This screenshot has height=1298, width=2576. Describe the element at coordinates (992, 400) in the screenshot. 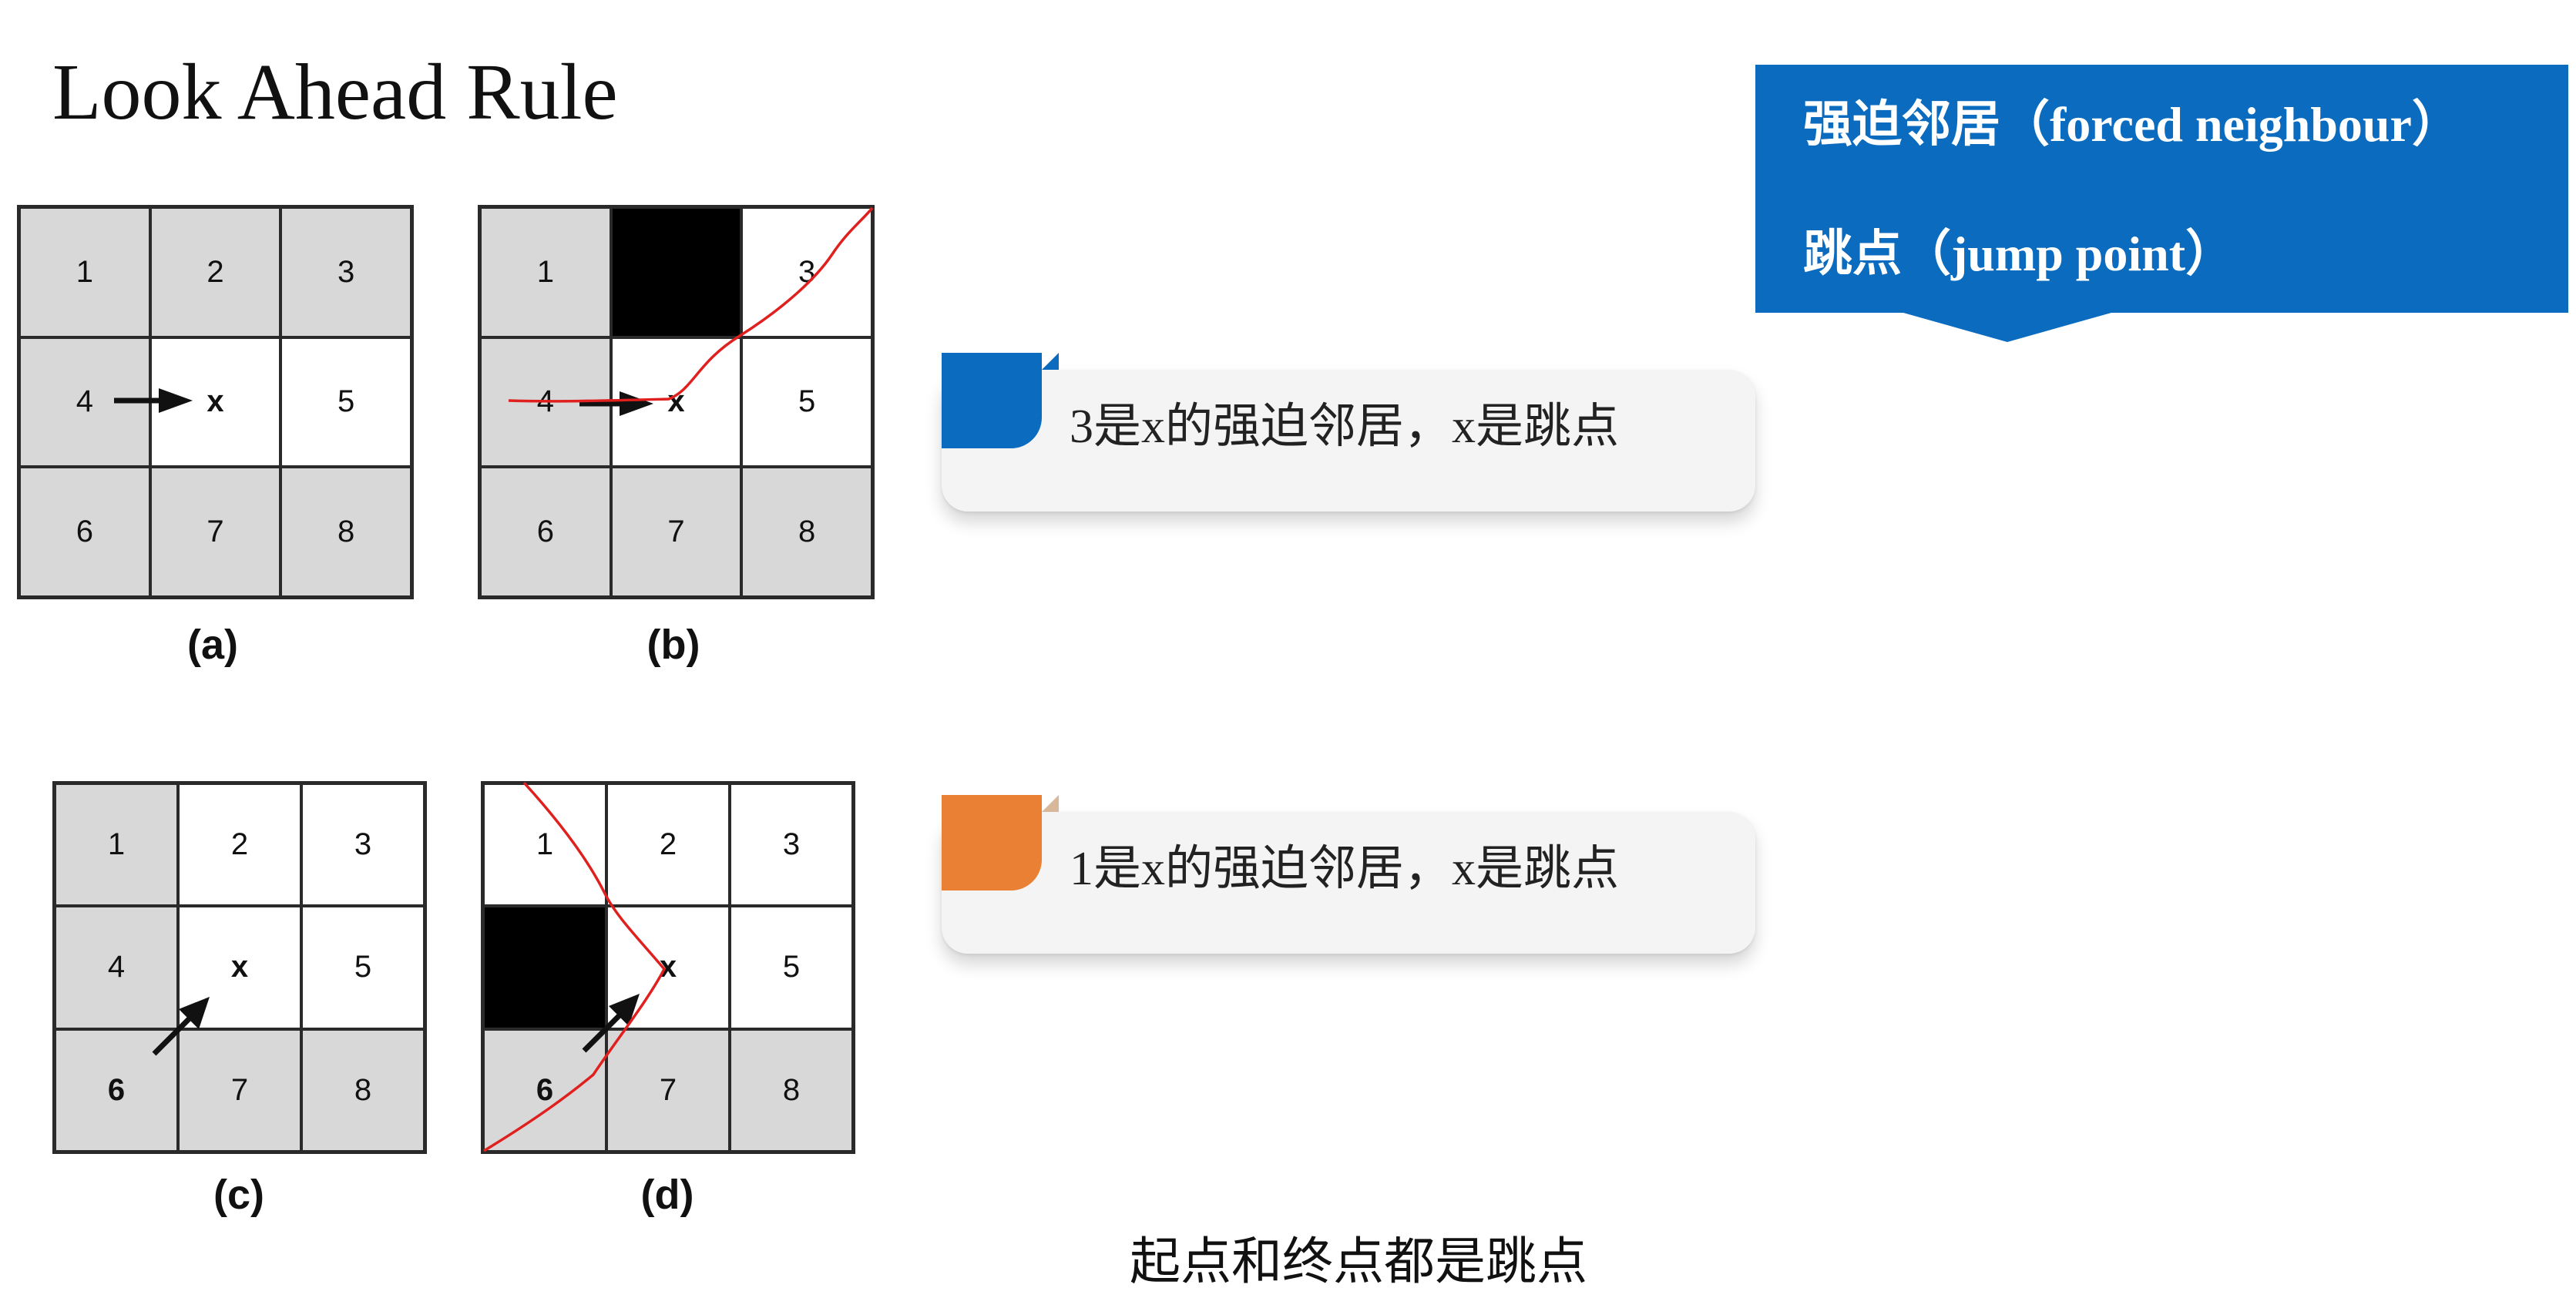

I see `callout-tag-blue` at that location.